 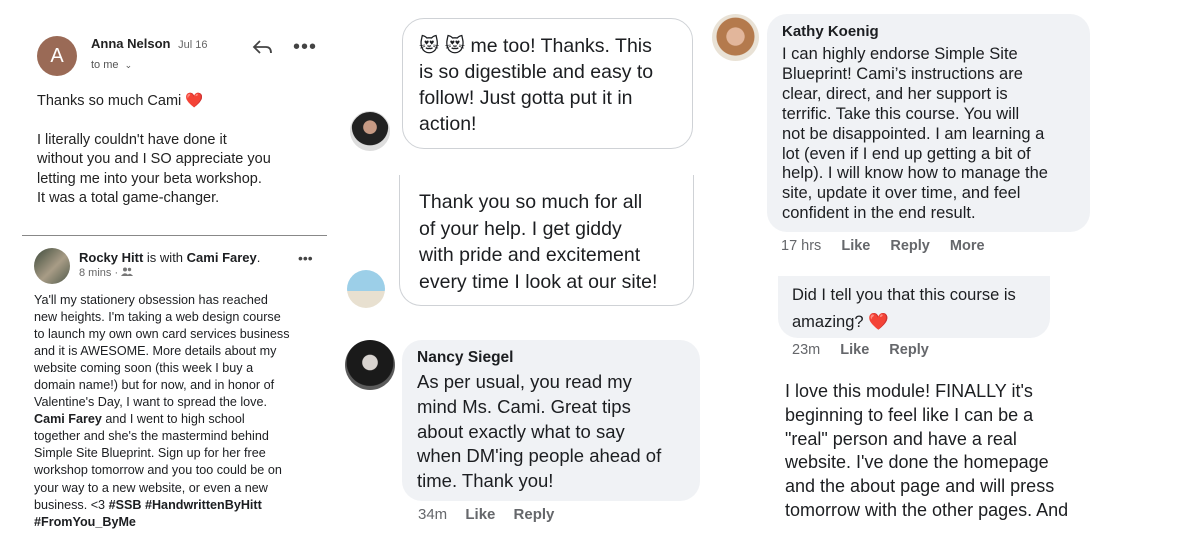 I want to click on commenter-name: Kathy Koenig, so click(x=928, y=31).